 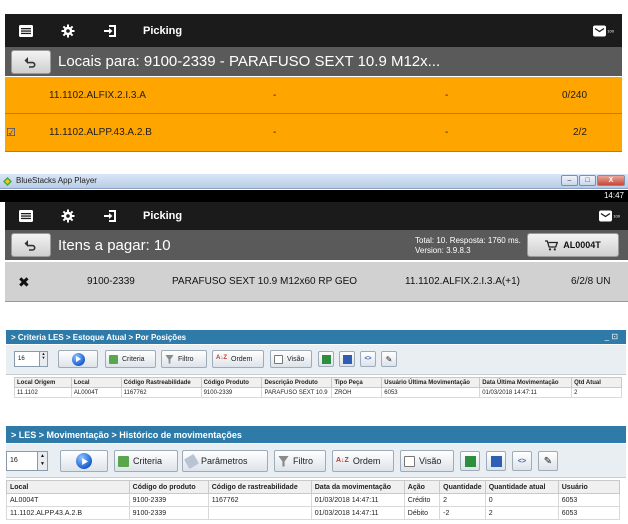 I want to click on parameters-button: Parâmetros, so click(x=225, y=461).